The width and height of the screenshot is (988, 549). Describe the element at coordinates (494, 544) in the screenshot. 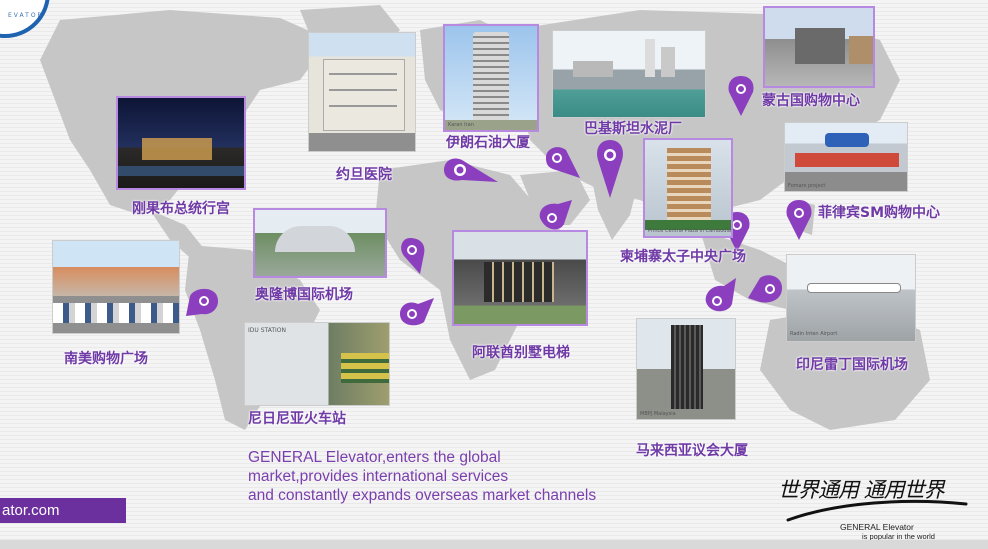

I see `bottom-strip` at that location.